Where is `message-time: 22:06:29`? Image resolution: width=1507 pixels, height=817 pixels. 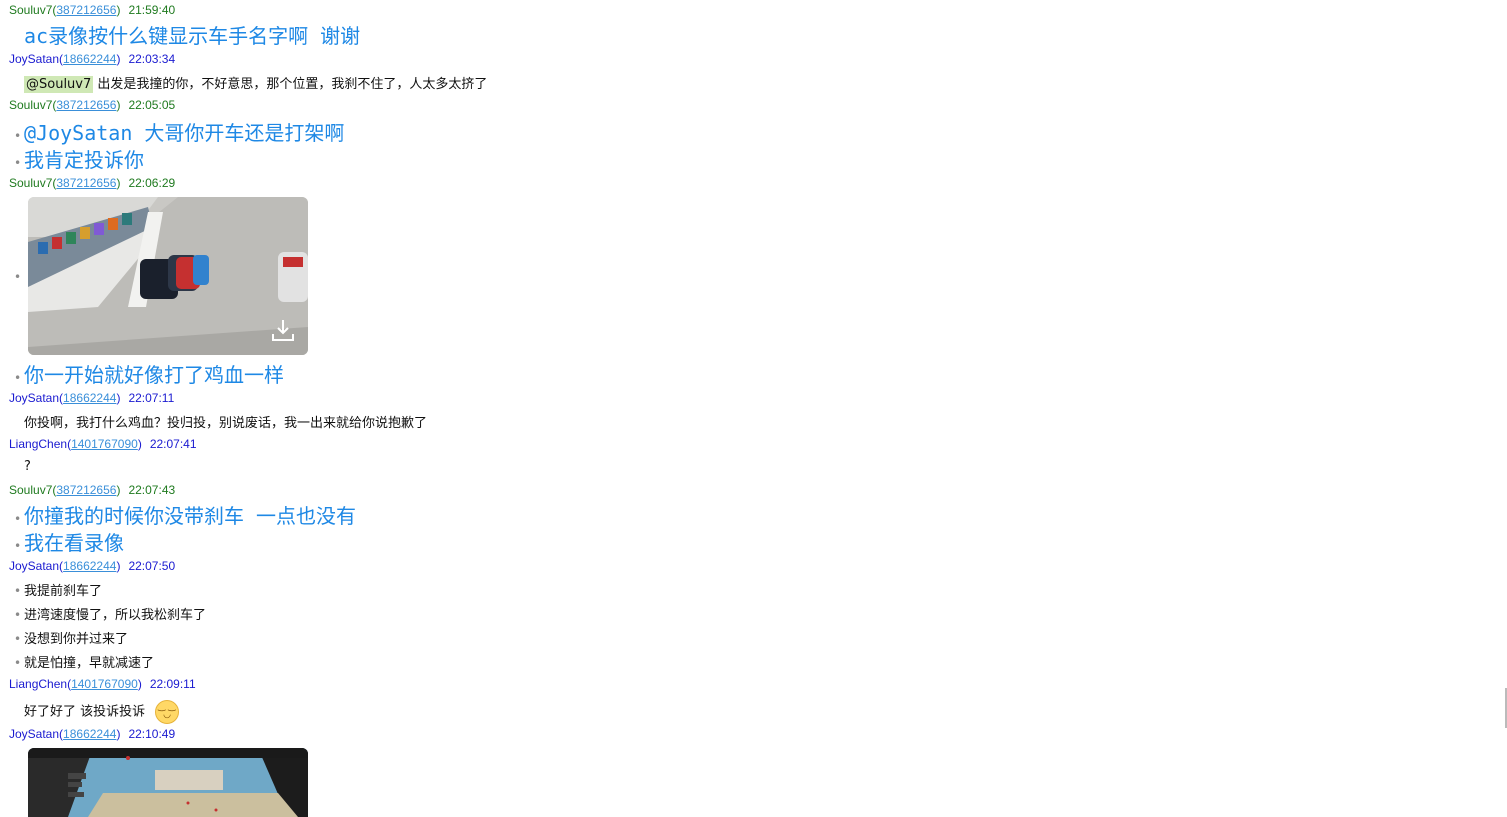 message-time: 22:06:29 is located at coordinates (152, 183).